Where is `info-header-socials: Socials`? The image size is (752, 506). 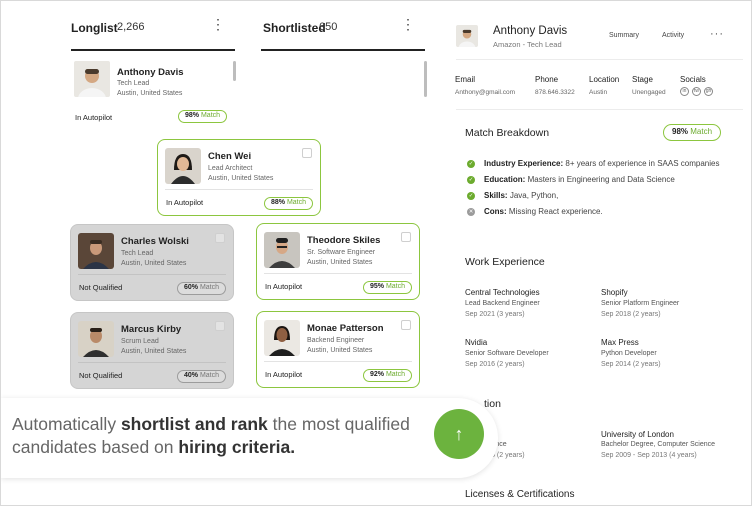 info-header-socials: Socials is located at coordinates (693, 79).